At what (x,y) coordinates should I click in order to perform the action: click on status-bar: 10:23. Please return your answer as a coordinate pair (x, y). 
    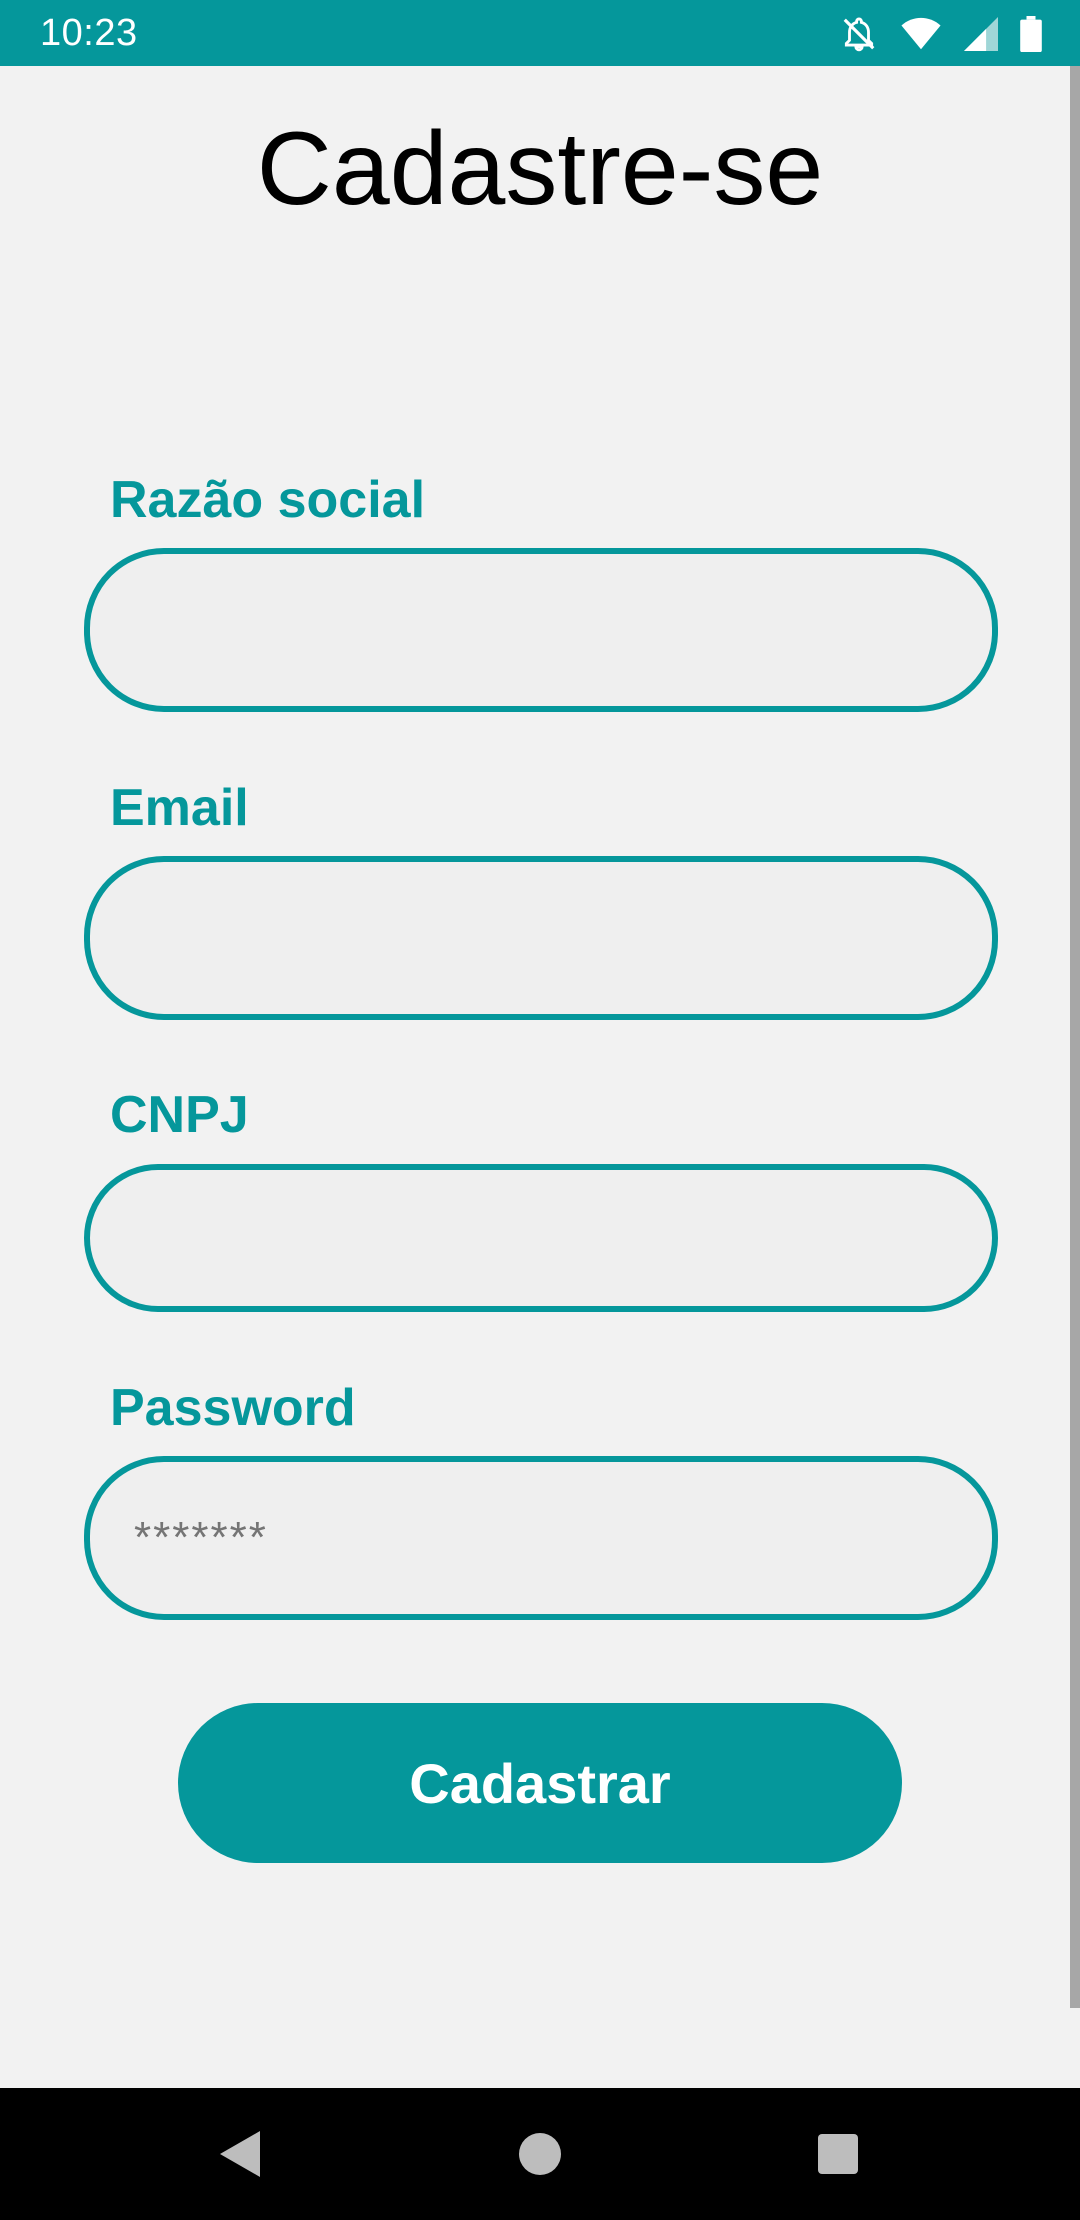
    Looking at the image, I should click on (540, 33).